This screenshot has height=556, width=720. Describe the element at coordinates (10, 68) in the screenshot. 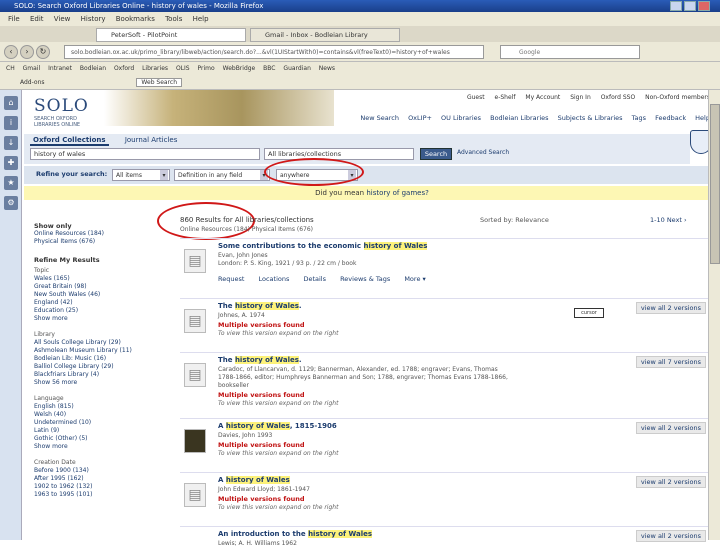

I see `bookmark-item: CH` at that location.